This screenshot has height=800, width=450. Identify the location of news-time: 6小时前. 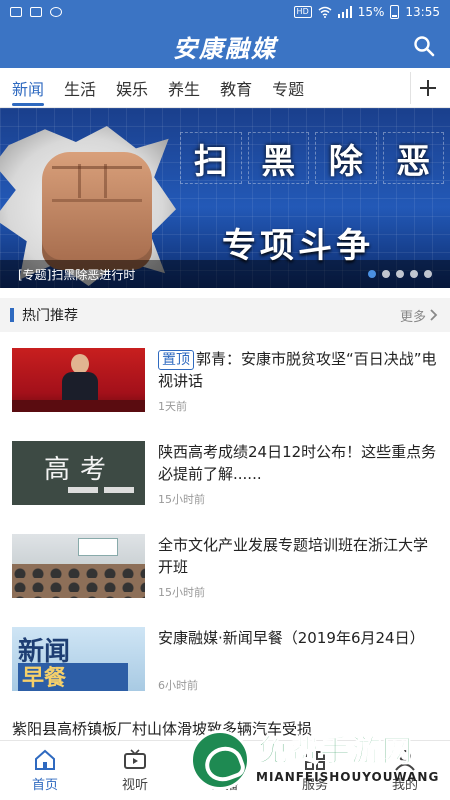
(178, 685).